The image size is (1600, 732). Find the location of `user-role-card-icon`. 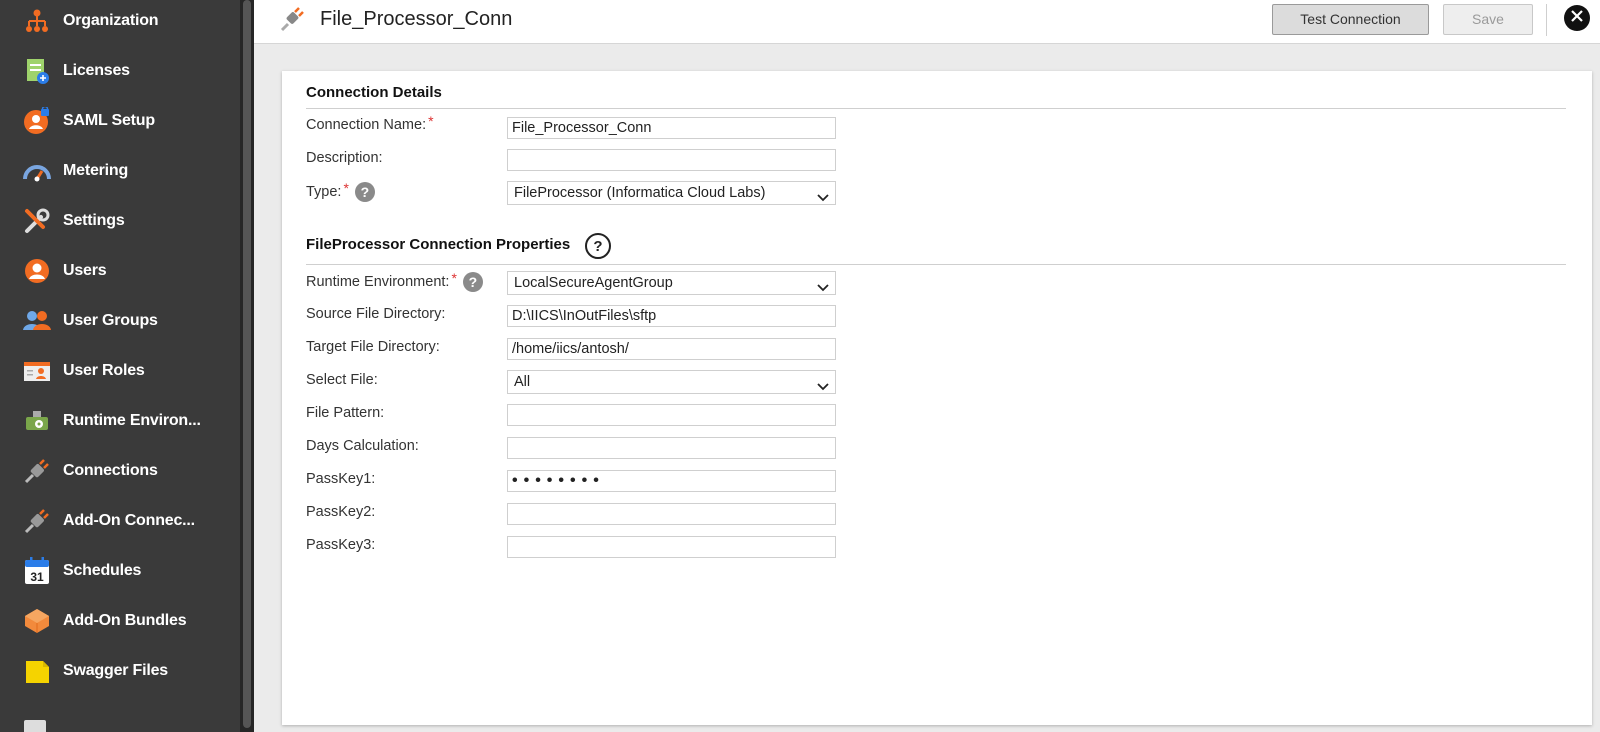

user-role-card-icon is located at coordinates (37, 371).